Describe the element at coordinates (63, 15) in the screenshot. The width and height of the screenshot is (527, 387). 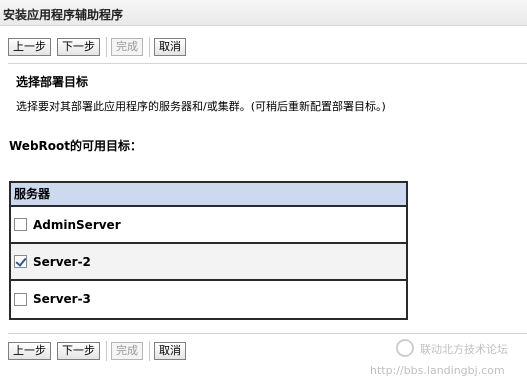
I see `window-title: 安装应用程序辅助程序` at that location.